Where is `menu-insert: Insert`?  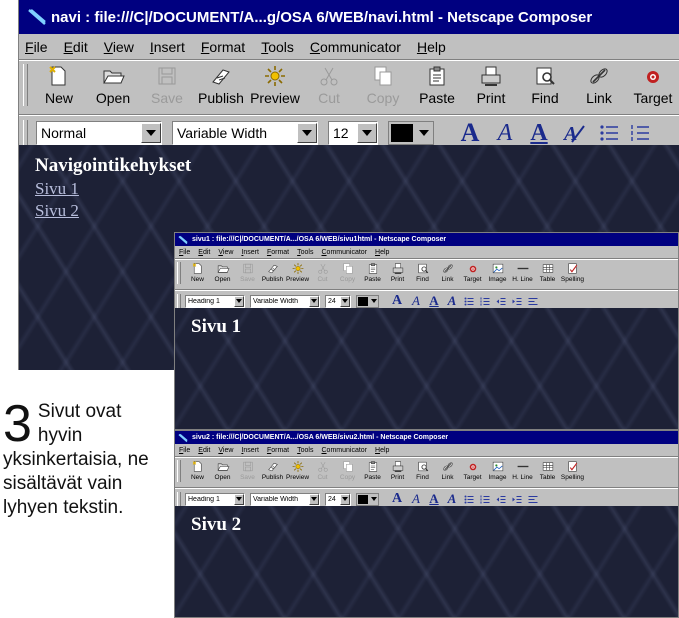 menu-insert: Insert is located at coordinates (167, 47).